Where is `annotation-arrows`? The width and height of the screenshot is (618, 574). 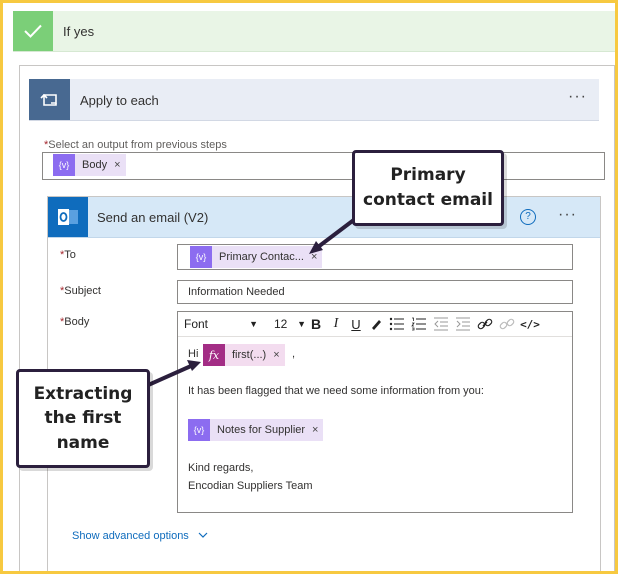 annotation-arrows is located at coordinates (255, 299).